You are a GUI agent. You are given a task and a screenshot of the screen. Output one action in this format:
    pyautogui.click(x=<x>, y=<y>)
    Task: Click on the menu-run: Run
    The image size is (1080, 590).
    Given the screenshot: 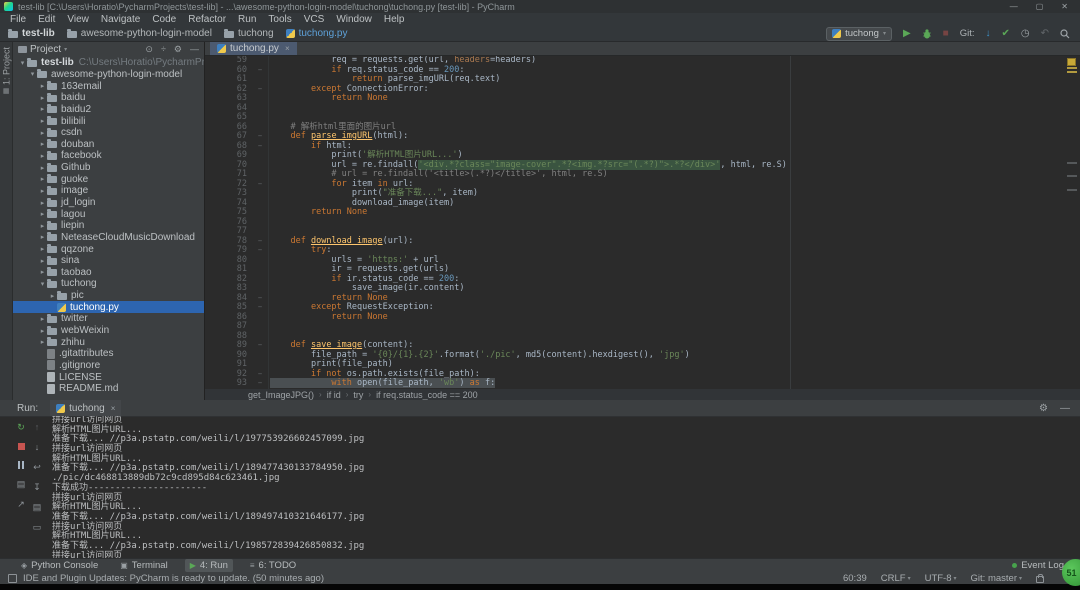 What is the action you would take?
    pyautogui.click(x=247, y=19)
    